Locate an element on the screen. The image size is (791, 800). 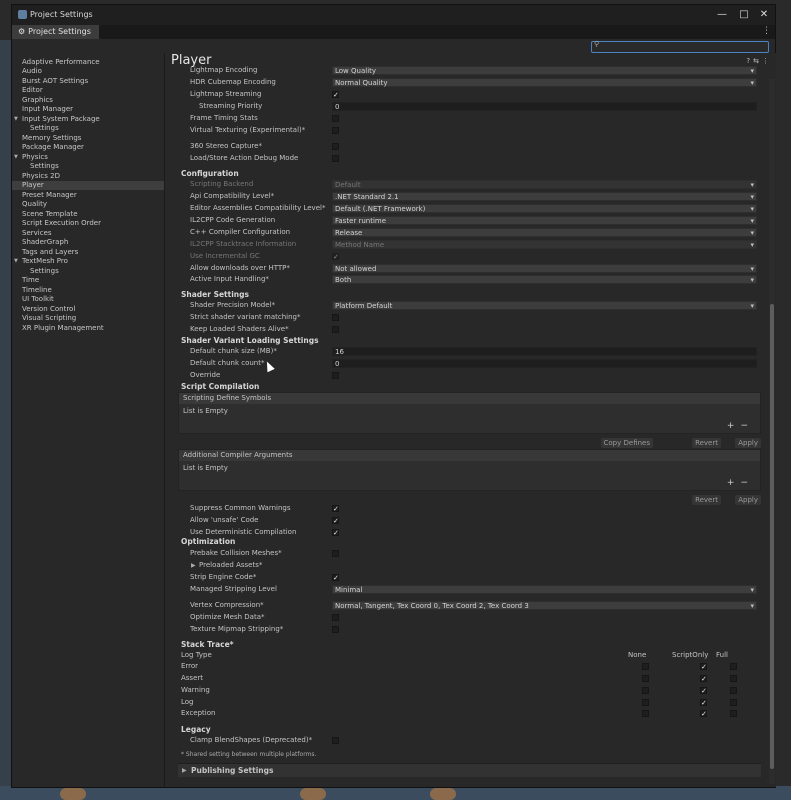
menu-icon: ⋮ is located at coordinates (767, 61).